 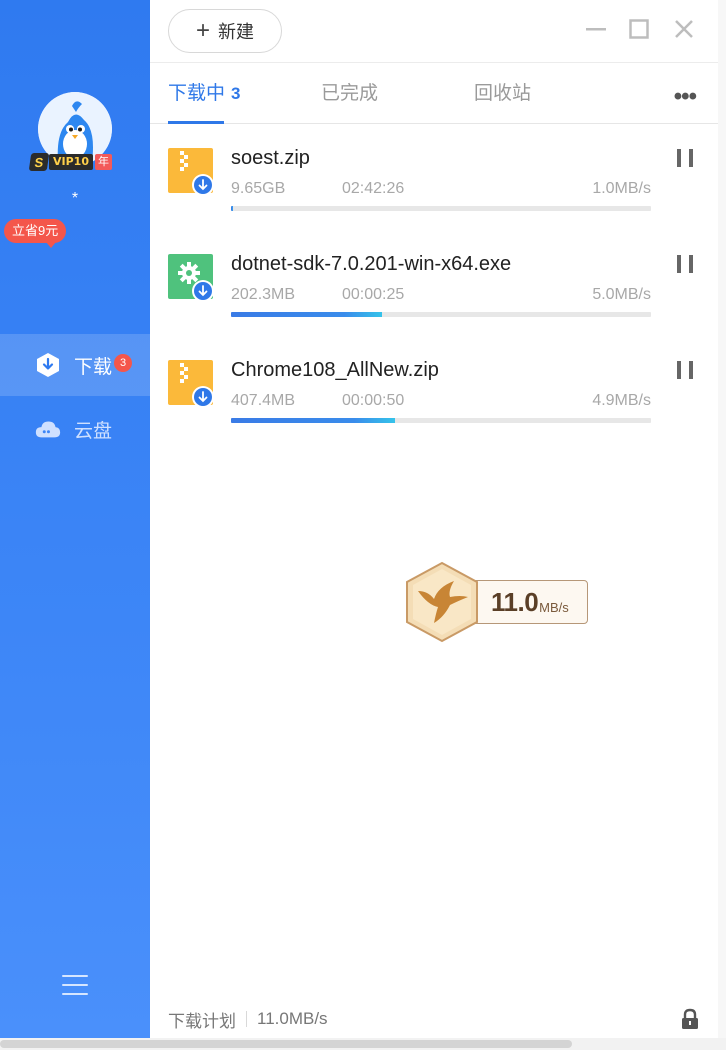 I want to click on file-size: 407.4MB, so click(x=263, y=400).